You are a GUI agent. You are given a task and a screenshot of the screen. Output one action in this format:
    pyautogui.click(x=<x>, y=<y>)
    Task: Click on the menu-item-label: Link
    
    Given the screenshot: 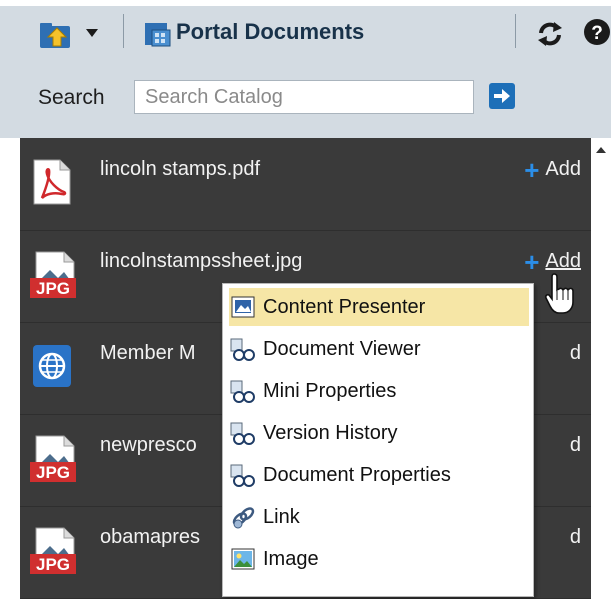 What is the action you would take?
    pyautogui.click(x=281, y=516)
    